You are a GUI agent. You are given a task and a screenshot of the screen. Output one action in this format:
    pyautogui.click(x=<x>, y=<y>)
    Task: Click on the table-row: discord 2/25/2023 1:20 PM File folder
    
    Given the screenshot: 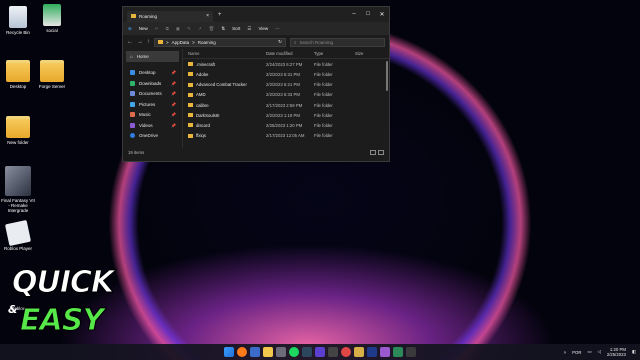 What is the action you would take?
    pyautogui.click(x=286, y=125)
    